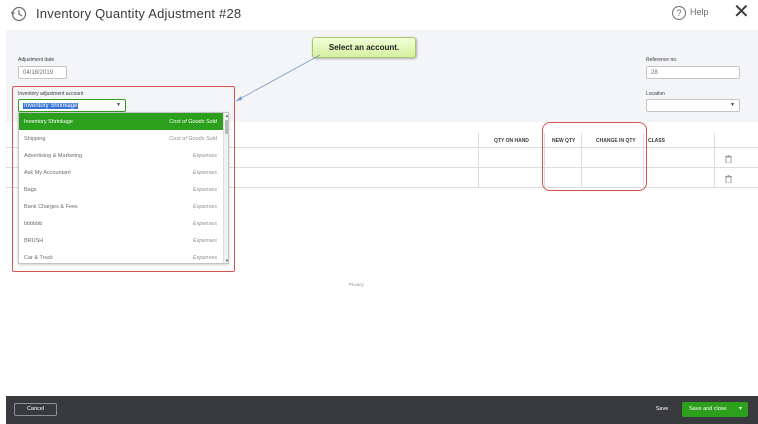  I want to click on column-header-qty-on-hand: QTY ON HAND, so click(511, 141).